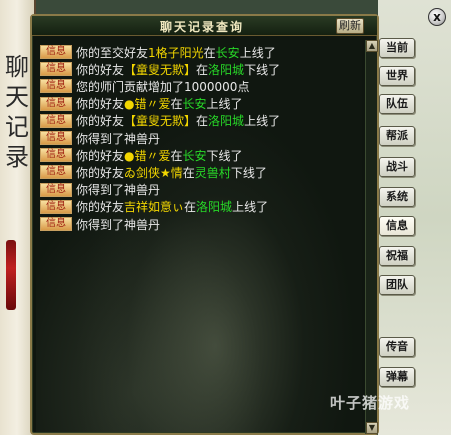 The height and width of the screenshot is (435, 451). What do you see at coordinates (397, 347) in the screenshot?
I see `channel-button-9: 传音` at bounding box center [397, 347].